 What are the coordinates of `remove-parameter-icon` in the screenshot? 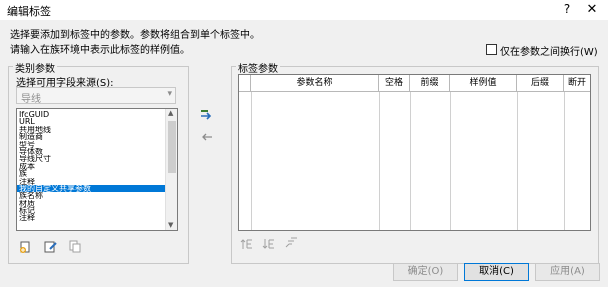 It's located at (207, 137).